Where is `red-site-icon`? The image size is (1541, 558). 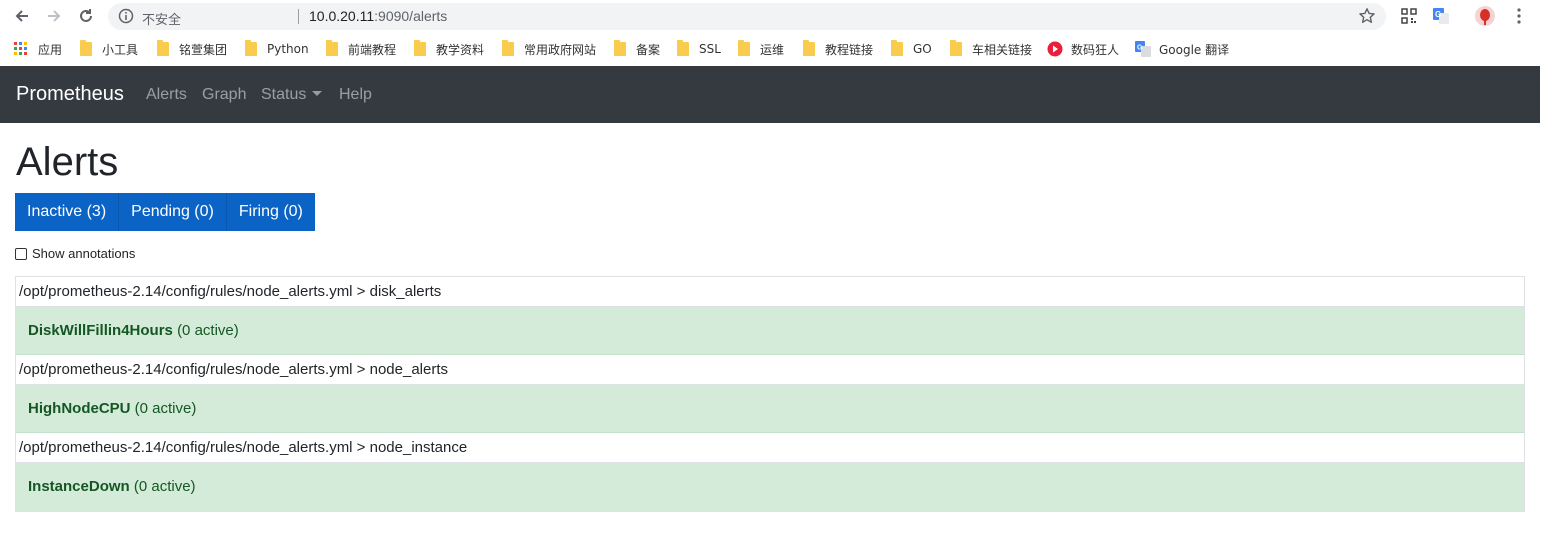
red-site-icon is located at coordinates (1055, 49).